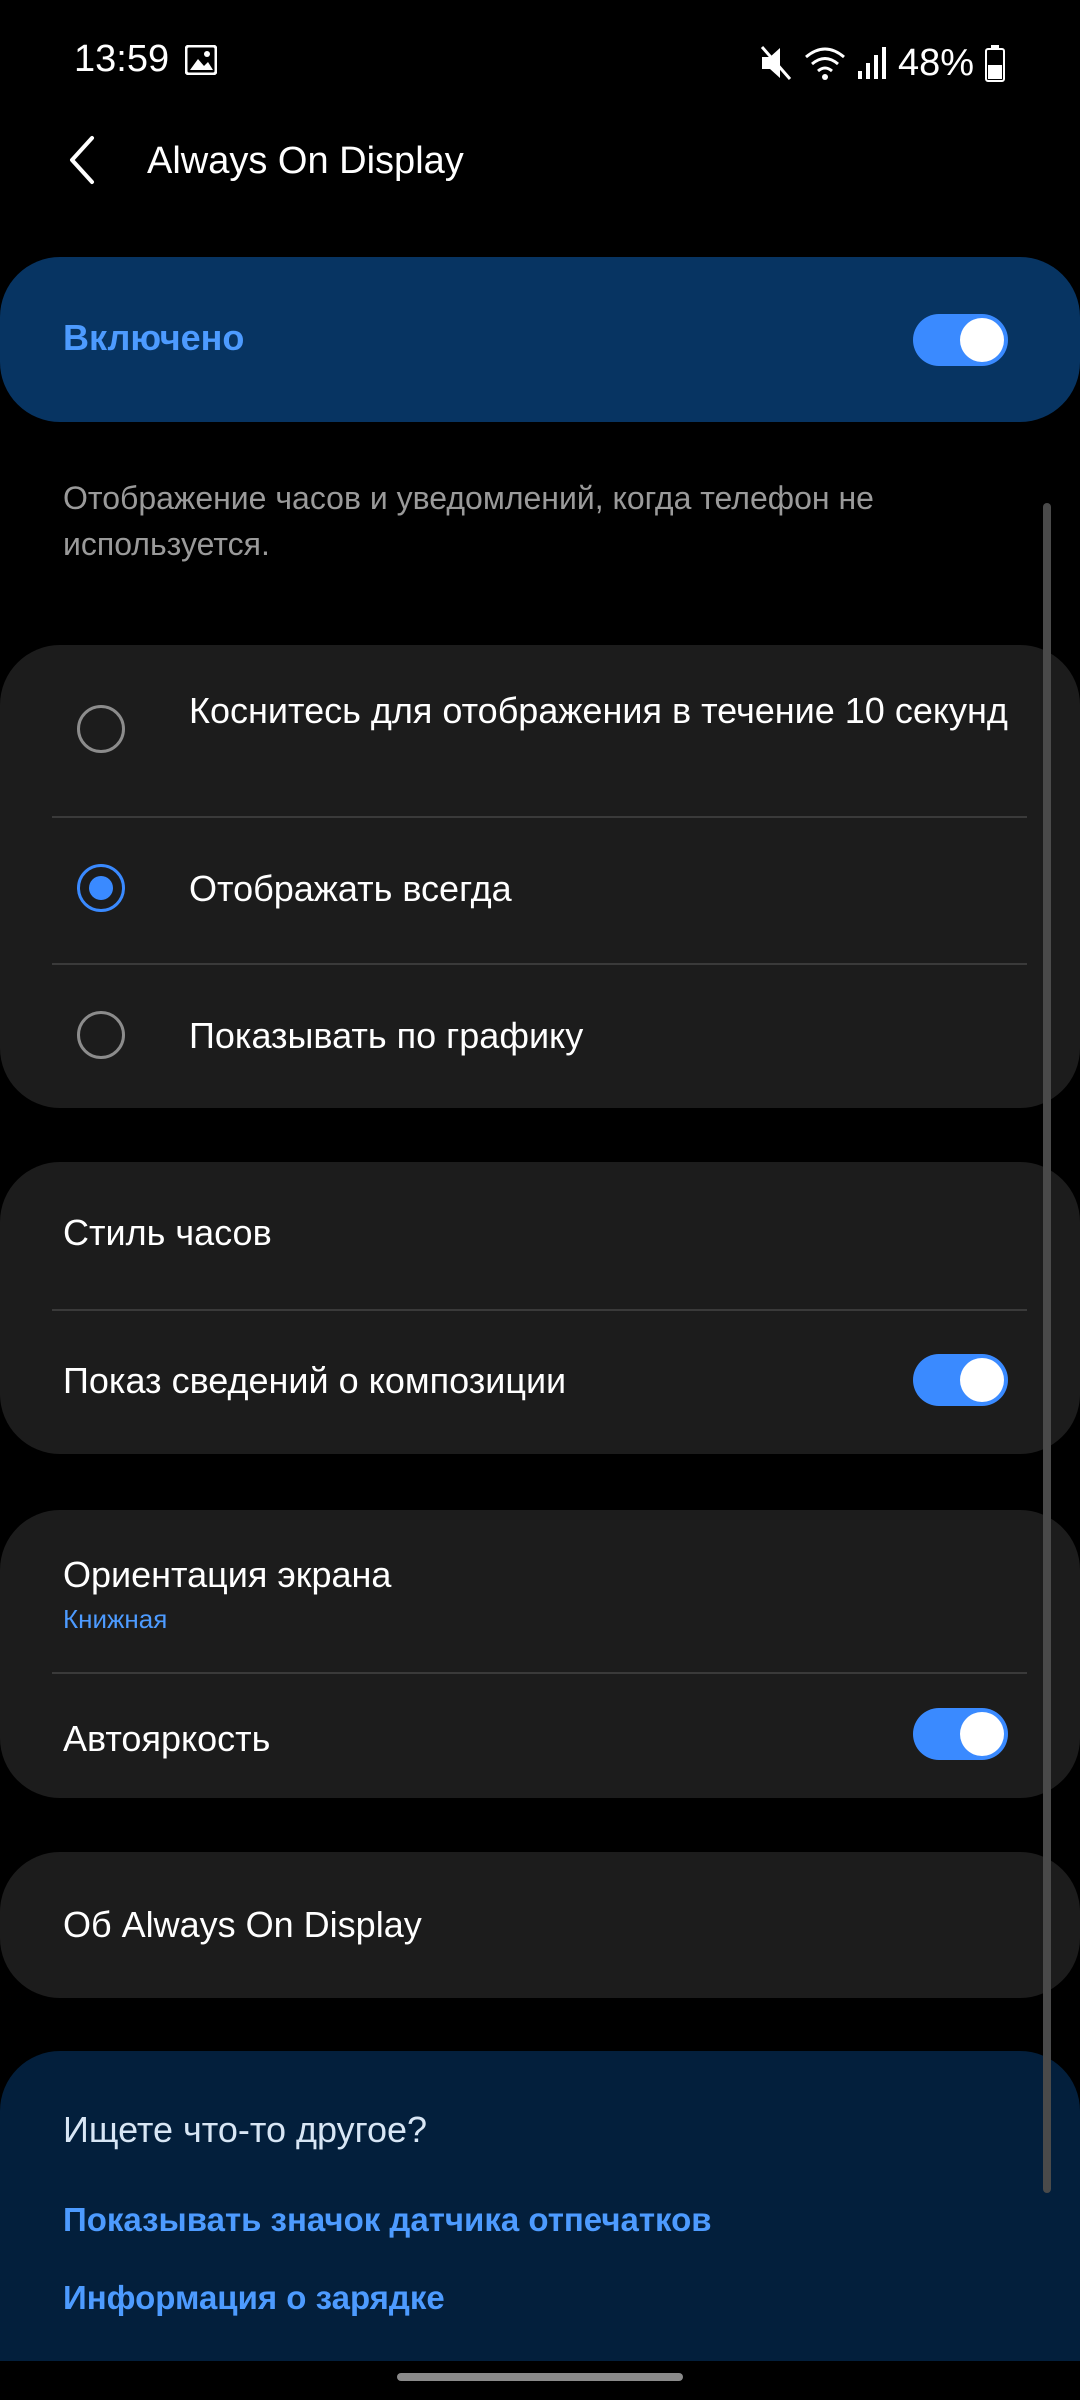 The image size is (1080, 2400). I want to click on orientation-value: Книжная, so click(115, 1619).